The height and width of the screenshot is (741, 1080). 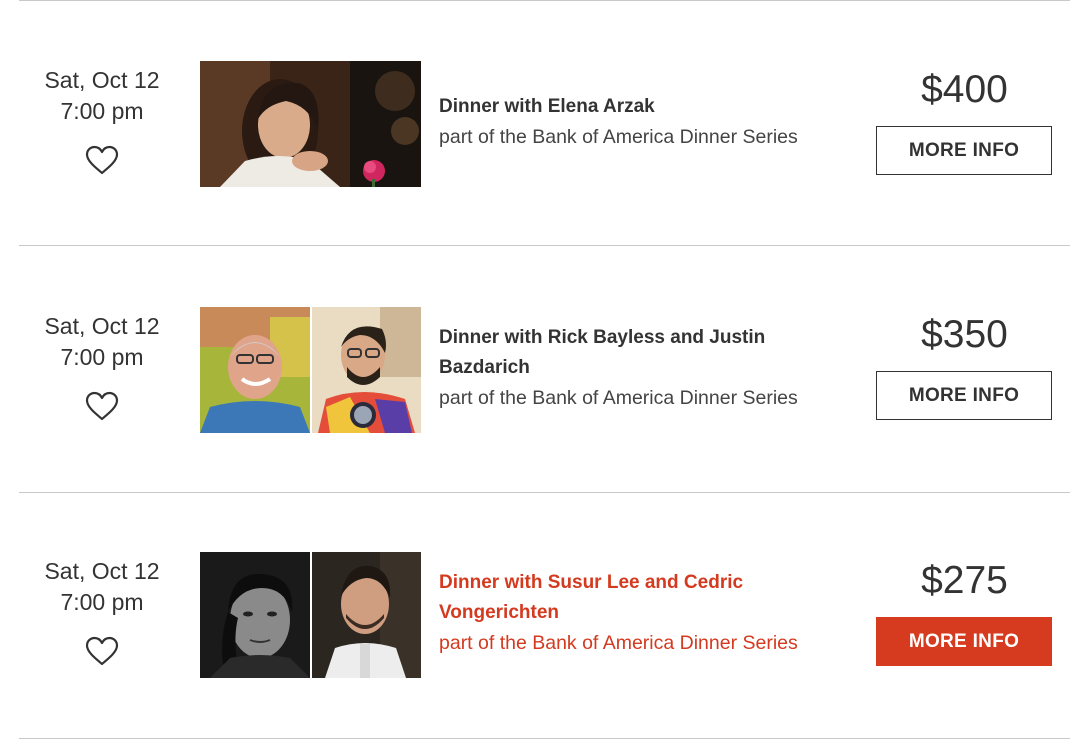 I want to click on event-price: $400, so click(x=964, y=89).